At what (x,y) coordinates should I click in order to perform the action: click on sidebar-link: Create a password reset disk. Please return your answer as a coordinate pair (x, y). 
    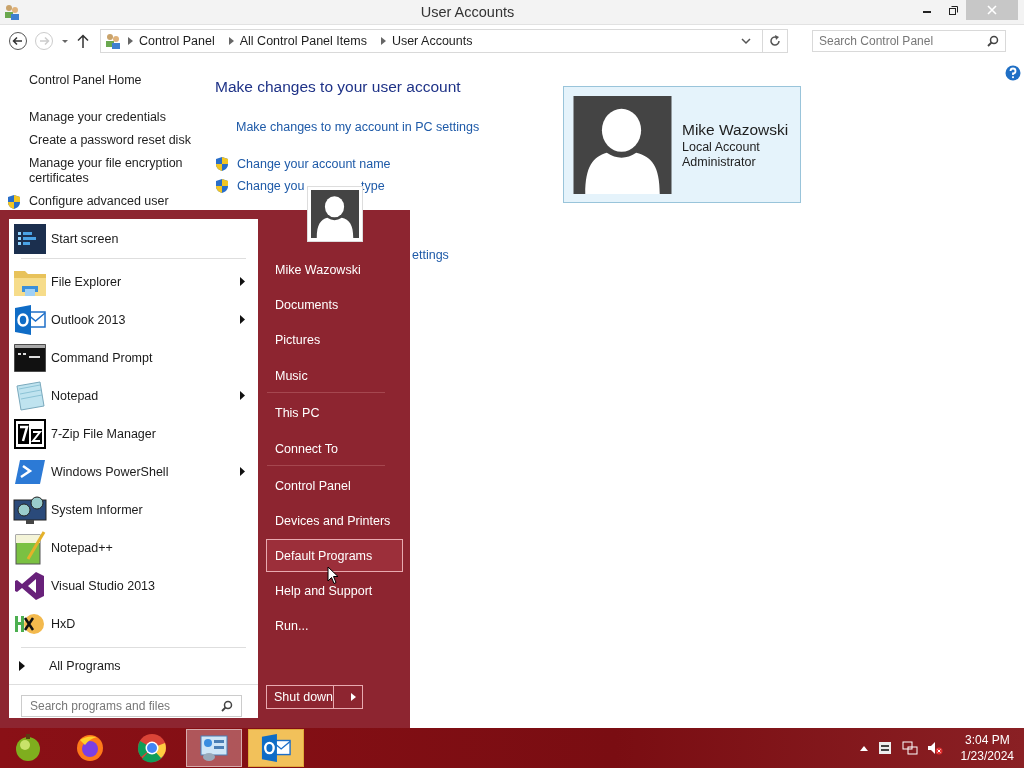
    Looking at the image, I should click on (114, 140).